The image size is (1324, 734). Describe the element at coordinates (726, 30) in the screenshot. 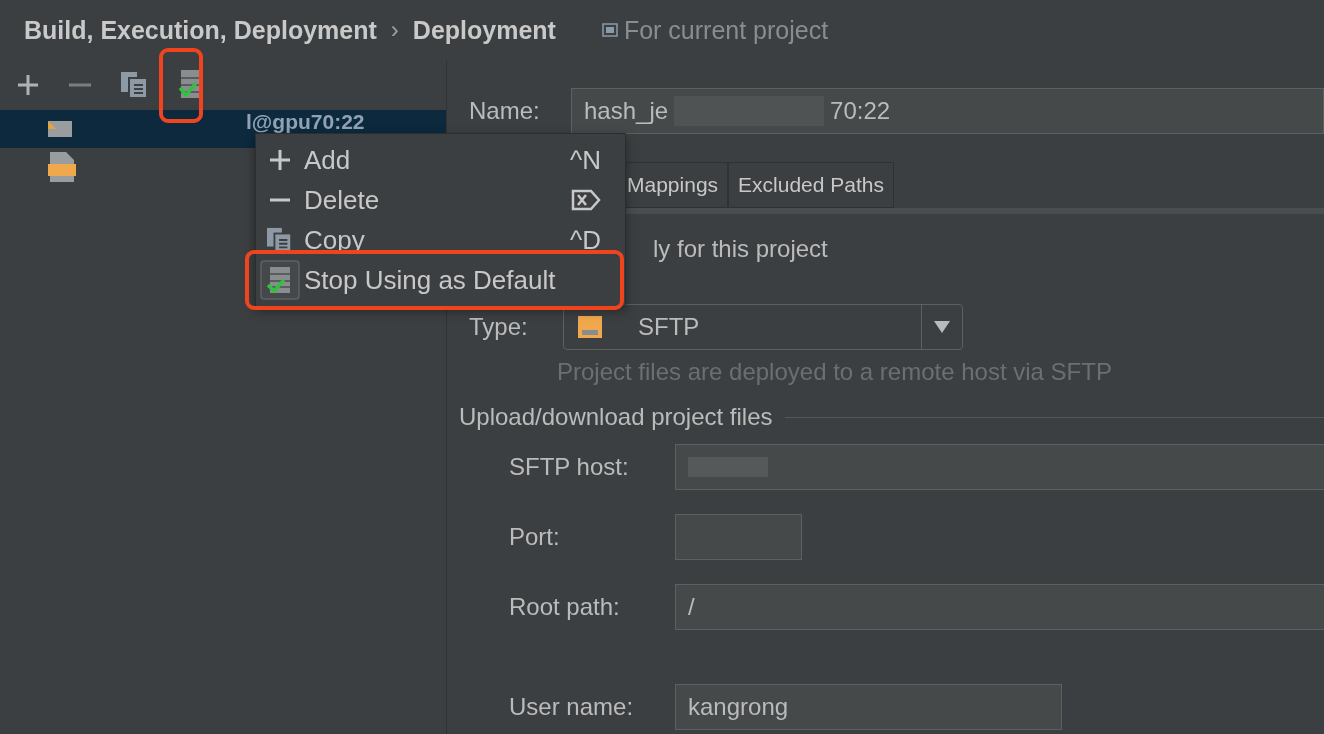

I see `scope-label: For current project` at that location.